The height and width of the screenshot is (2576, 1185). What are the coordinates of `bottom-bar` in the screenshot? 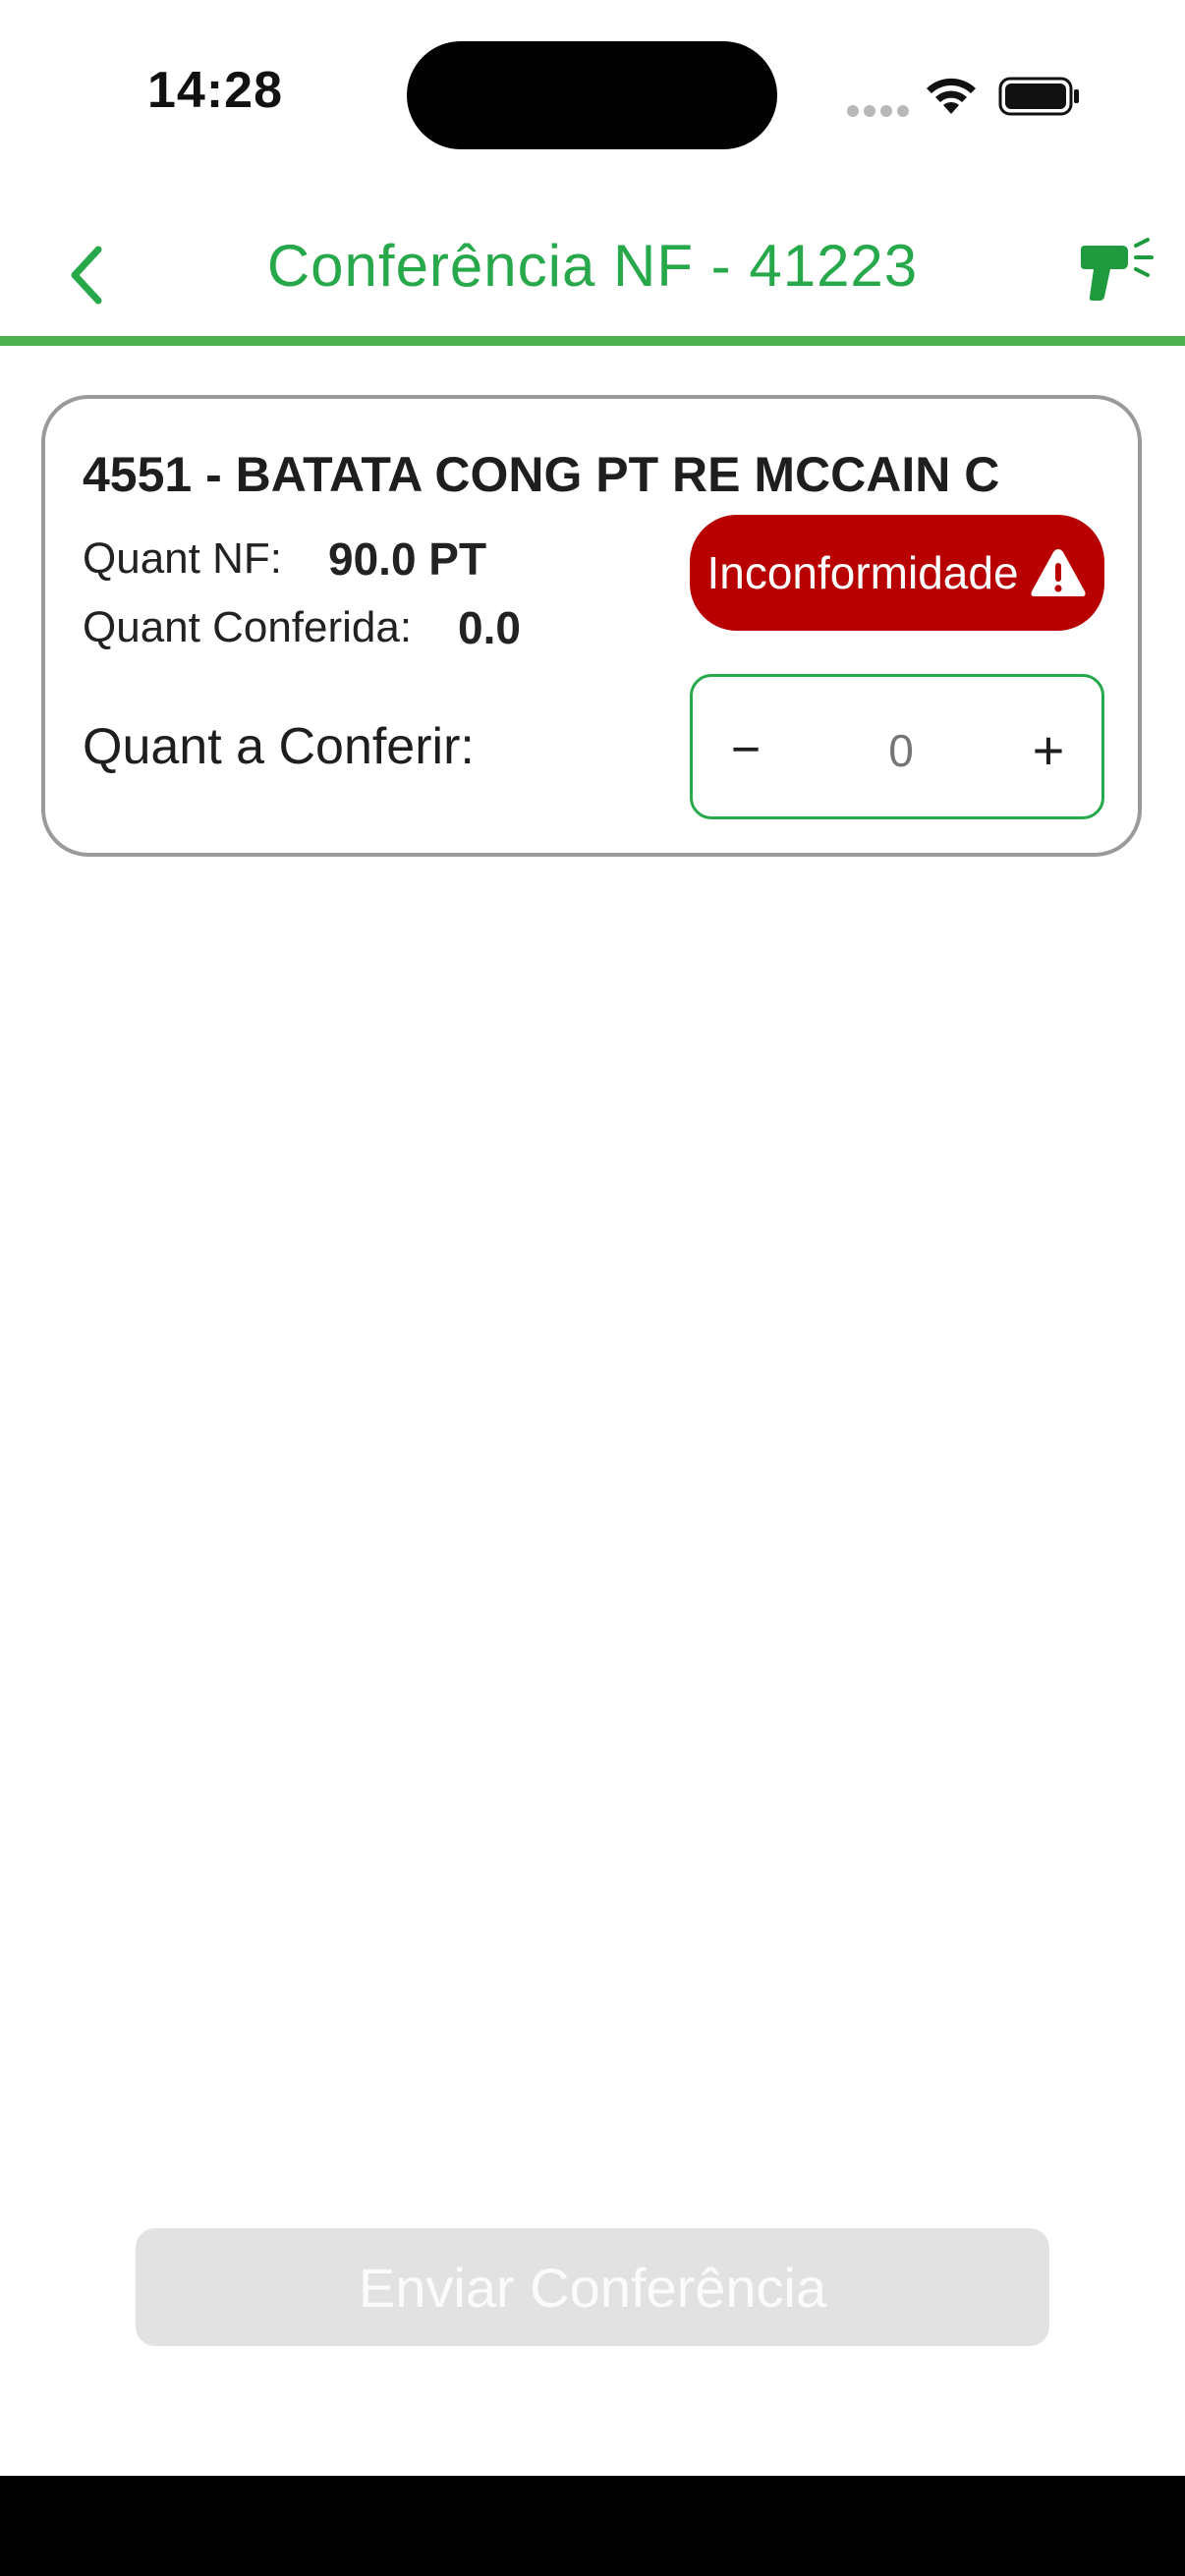 It's located at (592, 2526).